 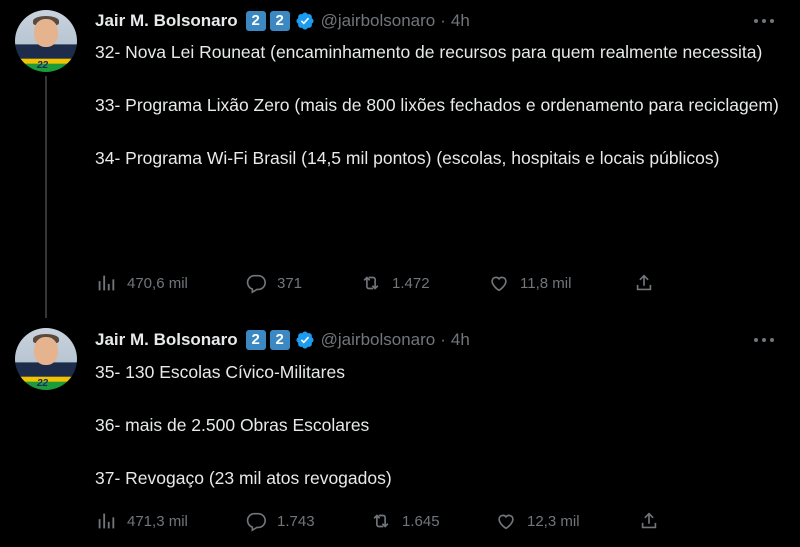 What do you see at coordinates (46, 197) in the screenshot?
I see `thread-line` at bounding box center [46, 197].